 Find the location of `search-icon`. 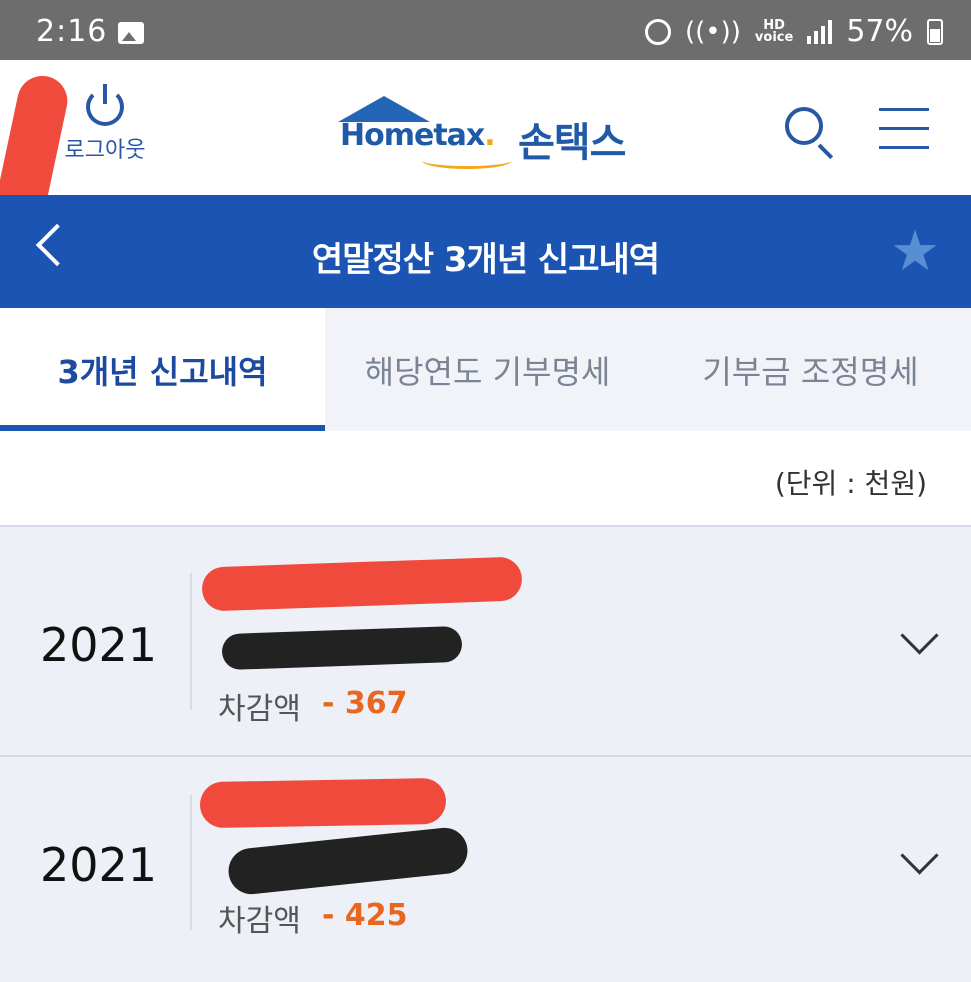

search-icon is located at coordinates (804, 126).